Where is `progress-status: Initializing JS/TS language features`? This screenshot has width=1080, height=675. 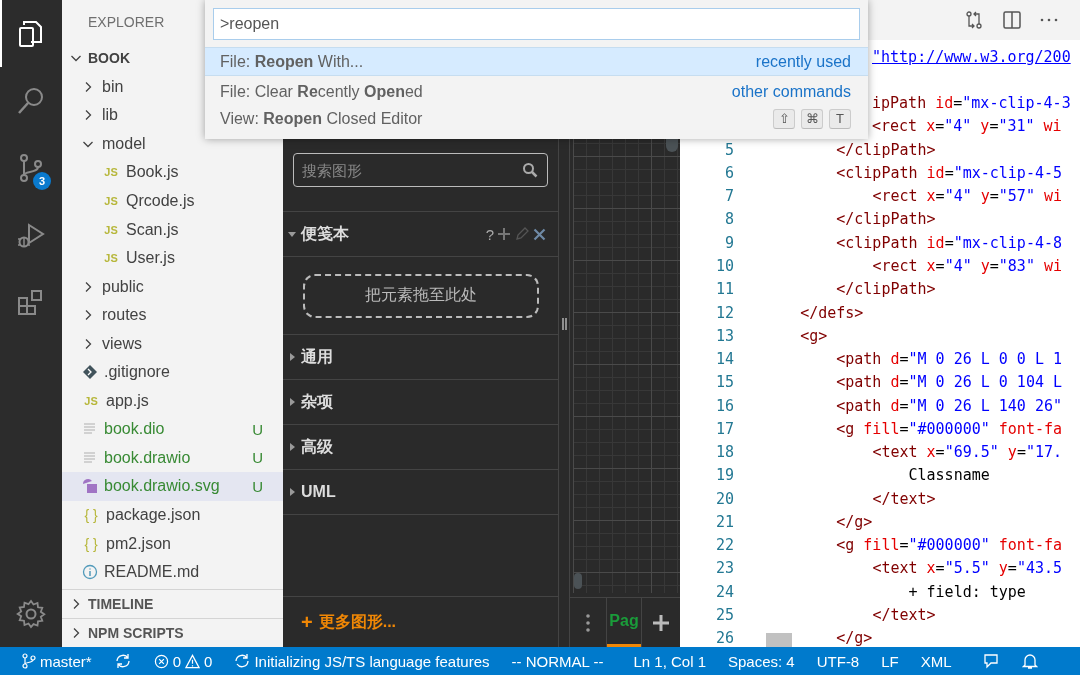
progress-status: Initializing JS/TS language features is located at coordinates (362, 661).